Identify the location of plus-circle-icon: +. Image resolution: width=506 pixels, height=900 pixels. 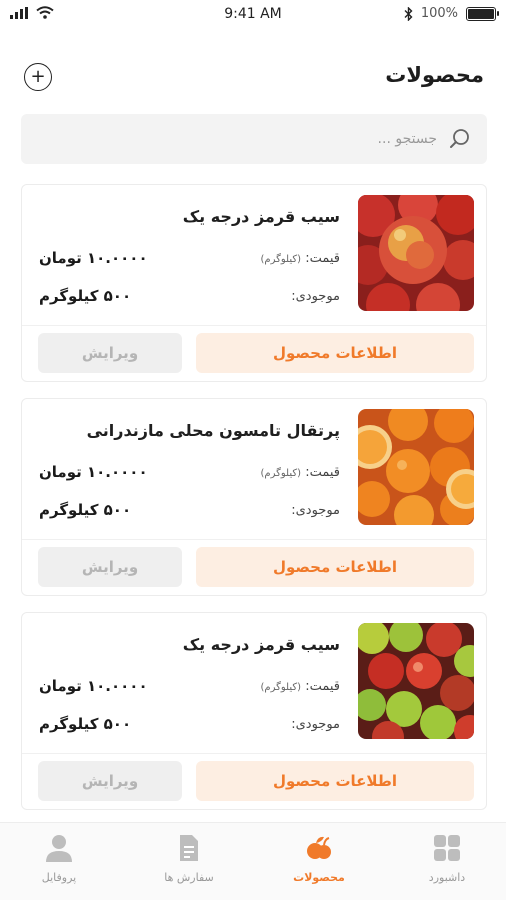
(38, 77).